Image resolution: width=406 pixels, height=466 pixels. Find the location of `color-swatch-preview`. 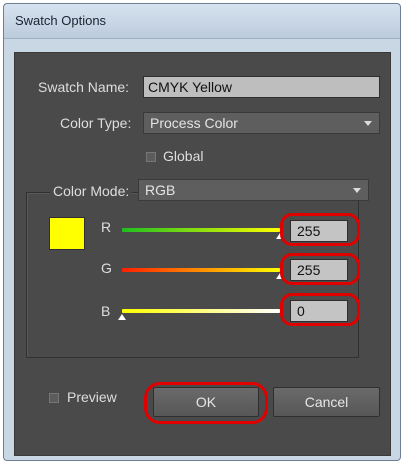

color-swatch-preview is located at coordinates (67, 233).